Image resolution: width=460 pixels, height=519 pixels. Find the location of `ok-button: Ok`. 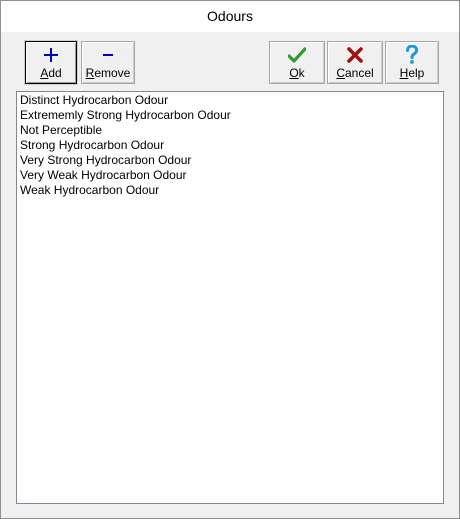

ok-button: Ok is located at coordinates (297, 62).